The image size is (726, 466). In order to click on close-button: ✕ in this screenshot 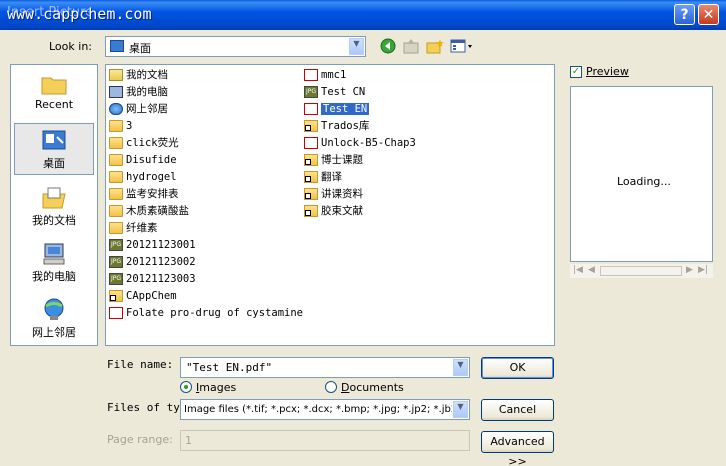, I will do `click(708, 14)`.